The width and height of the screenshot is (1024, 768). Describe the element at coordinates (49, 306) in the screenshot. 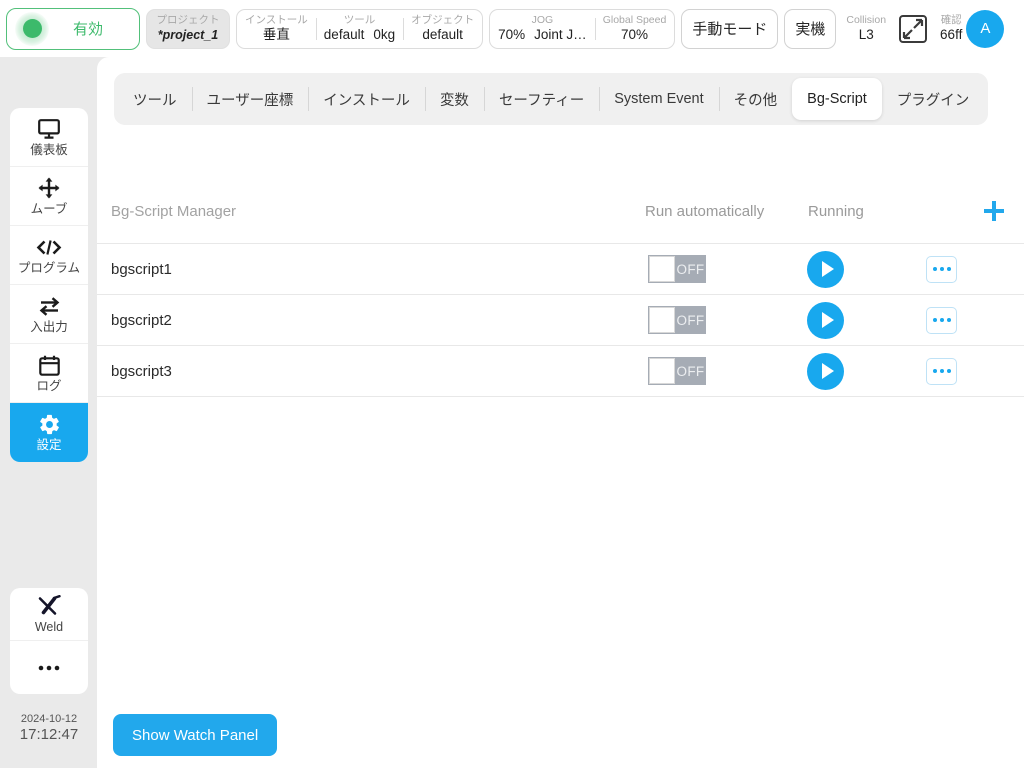

I see `io-exchange-icon` at that location.